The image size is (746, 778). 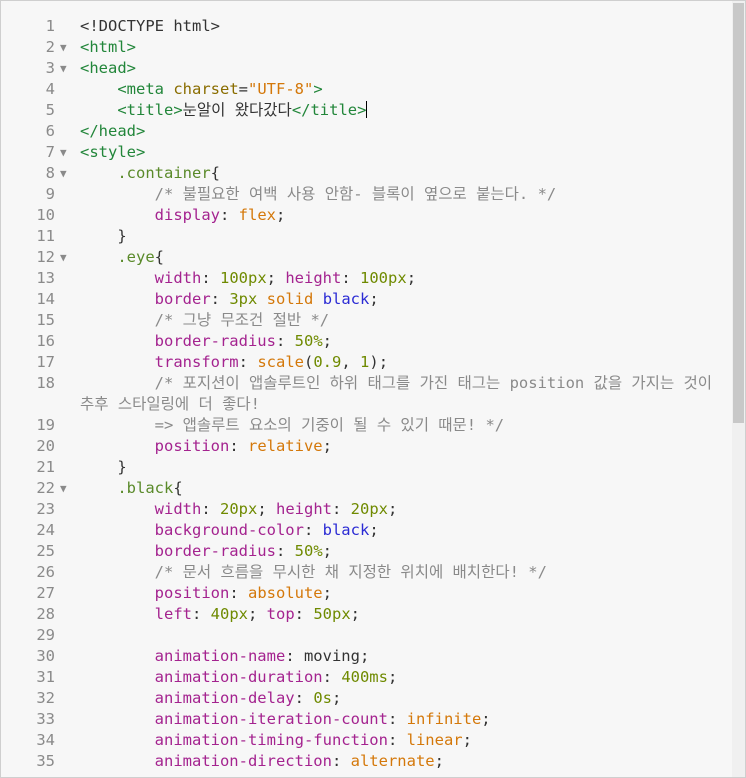 I want to click on code-line: 5 <title>눈알이 왔다갔다</title>, so click(x=366, y=110).